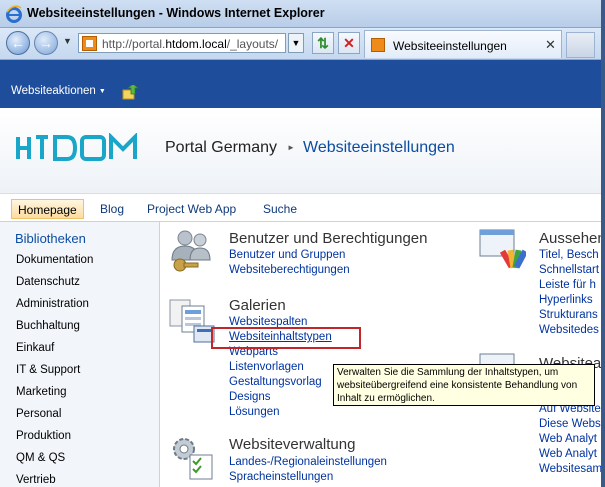 Image resolution: width=605 pixels, height=487 pixels. I want to click on link-site-action-4: Web Analyt, so click(568, 454).